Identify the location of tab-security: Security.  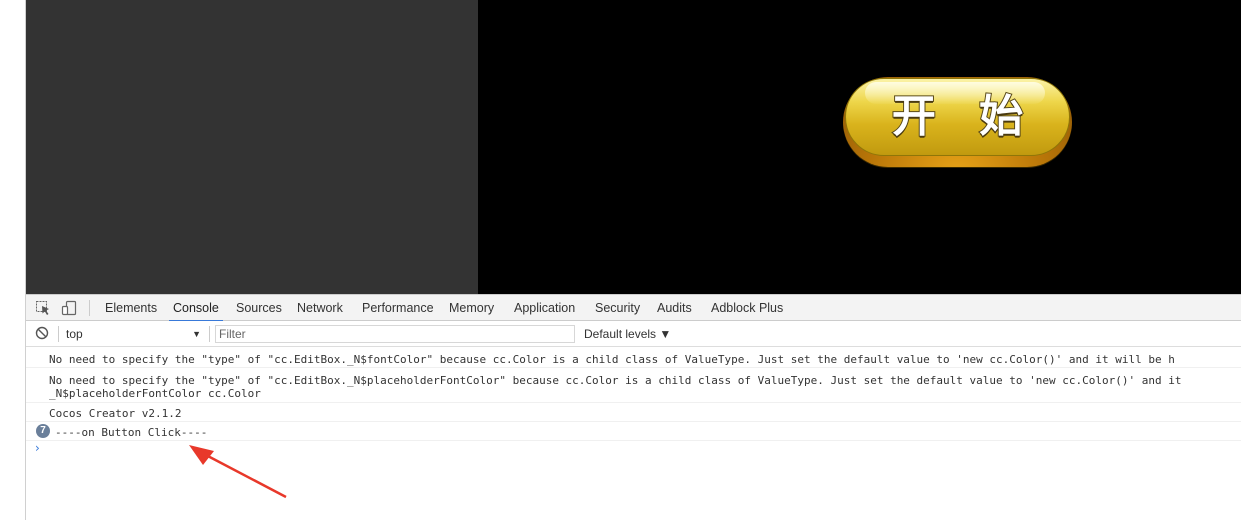
(617, 308).